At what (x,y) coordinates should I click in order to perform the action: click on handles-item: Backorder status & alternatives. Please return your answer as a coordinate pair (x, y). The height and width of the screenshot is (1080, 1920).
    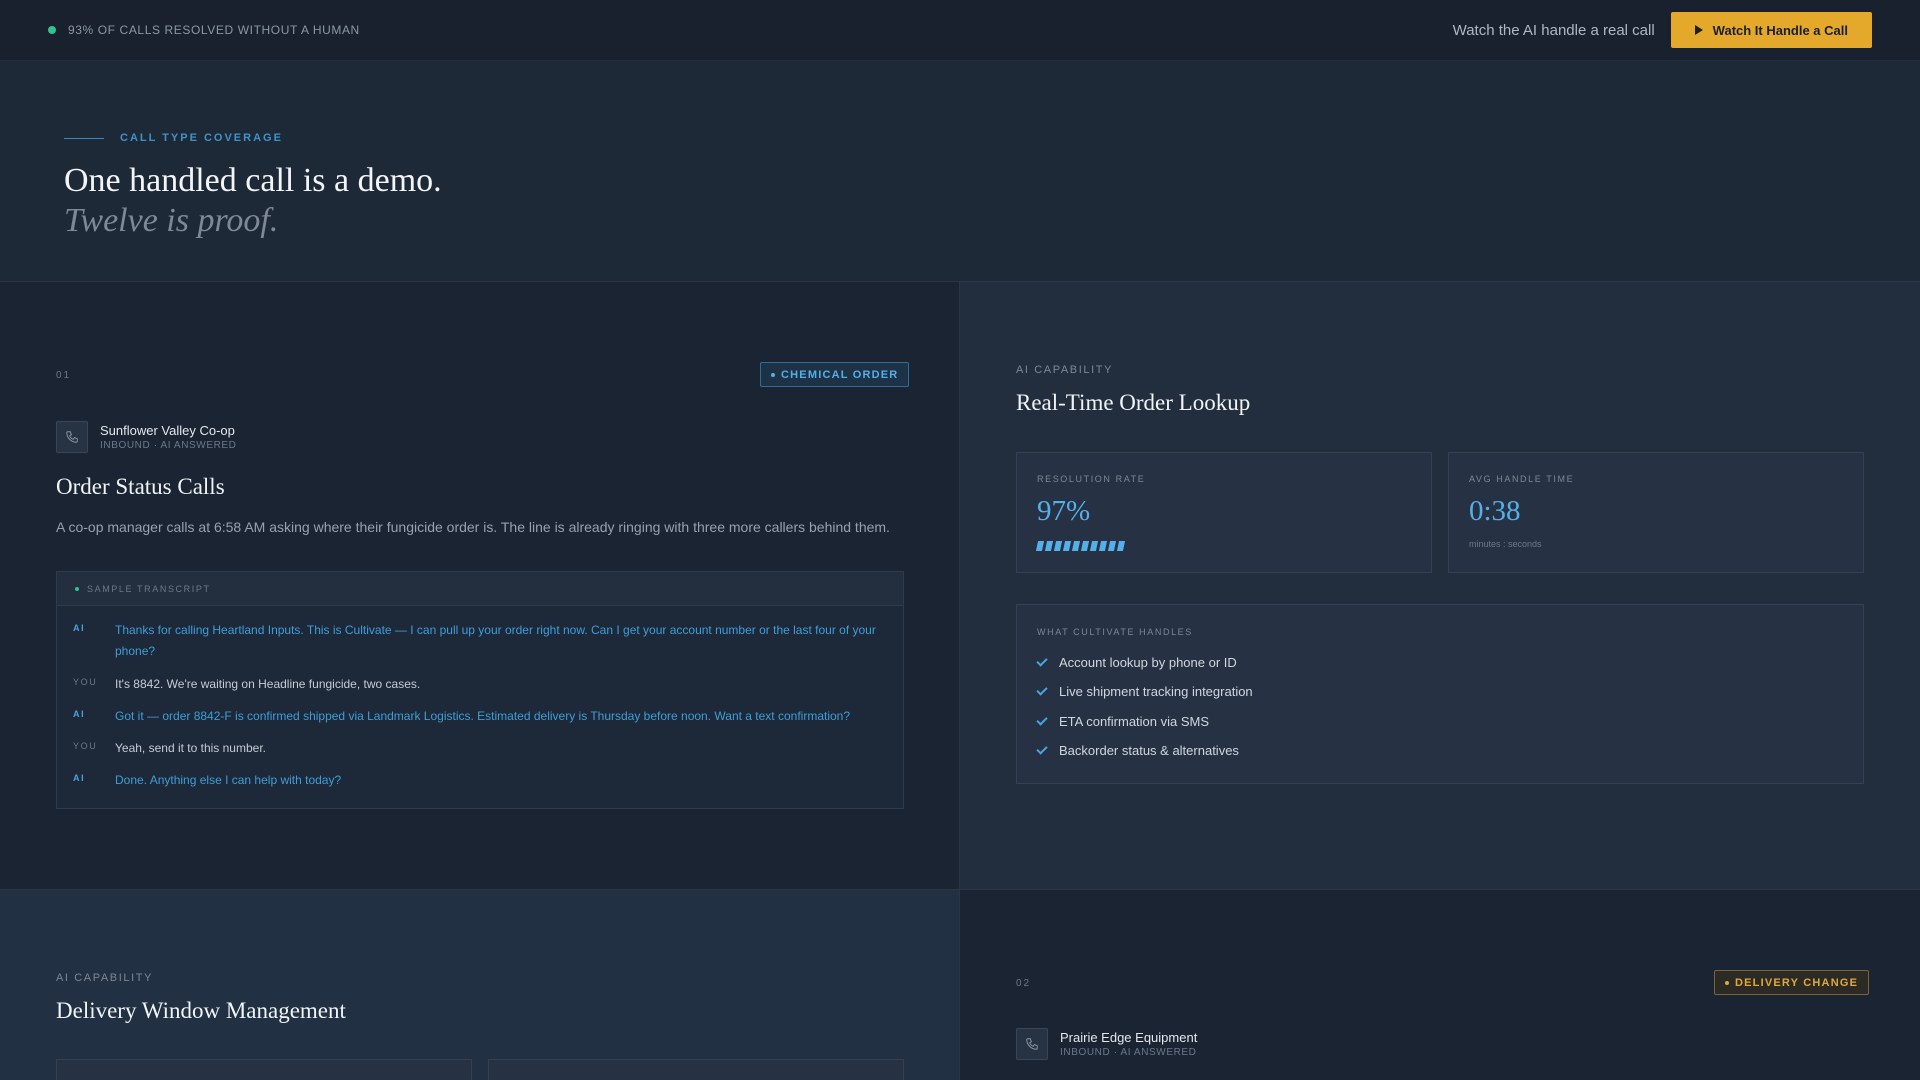
    Looking at the image, I should click on (1137, 750).